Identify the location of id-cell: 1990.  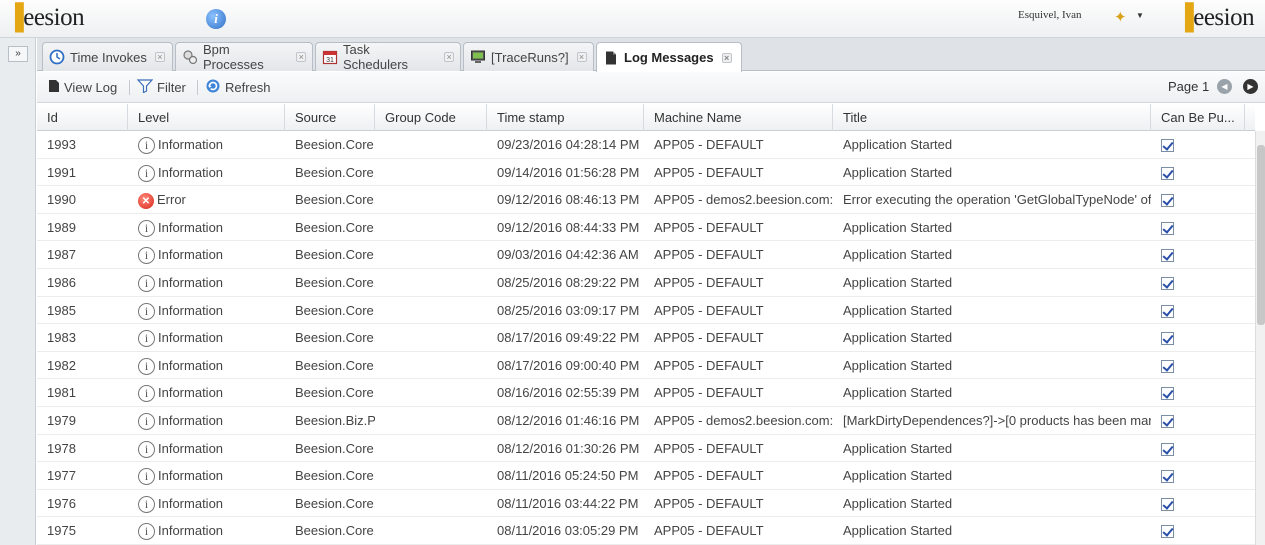
(61, 200).